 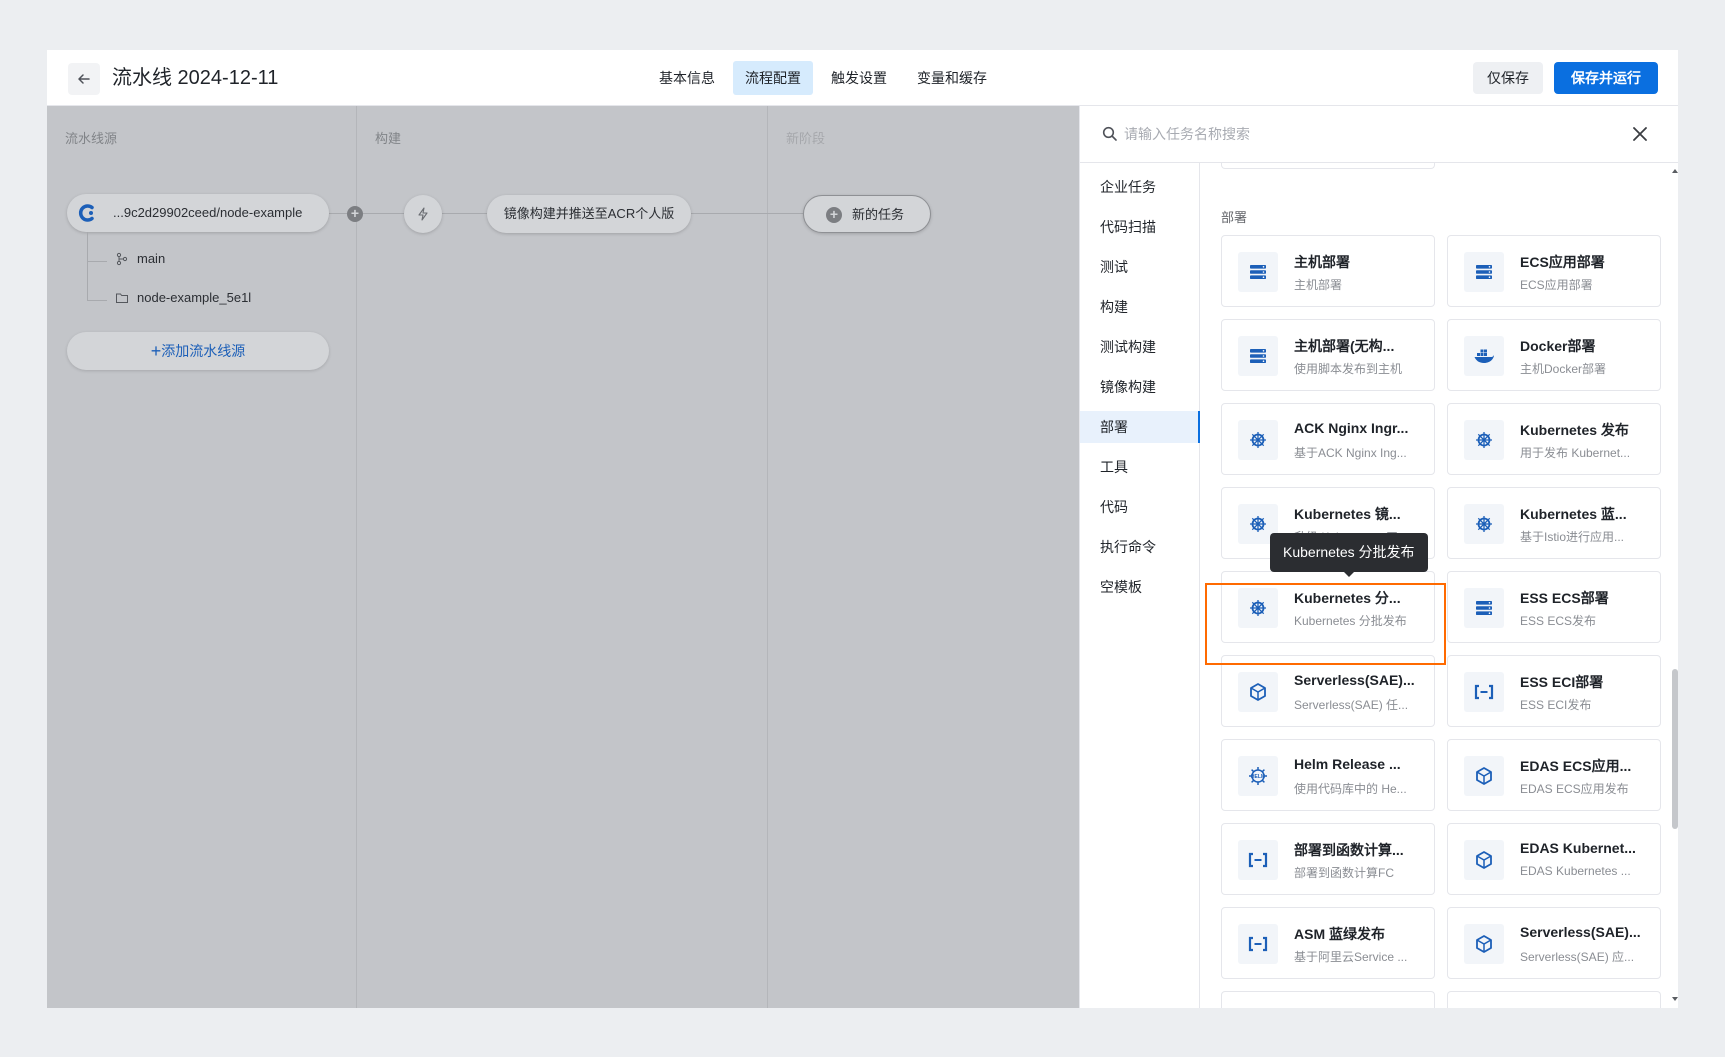 I want to click on stage-title: 构建, so click(x=388, y=138).